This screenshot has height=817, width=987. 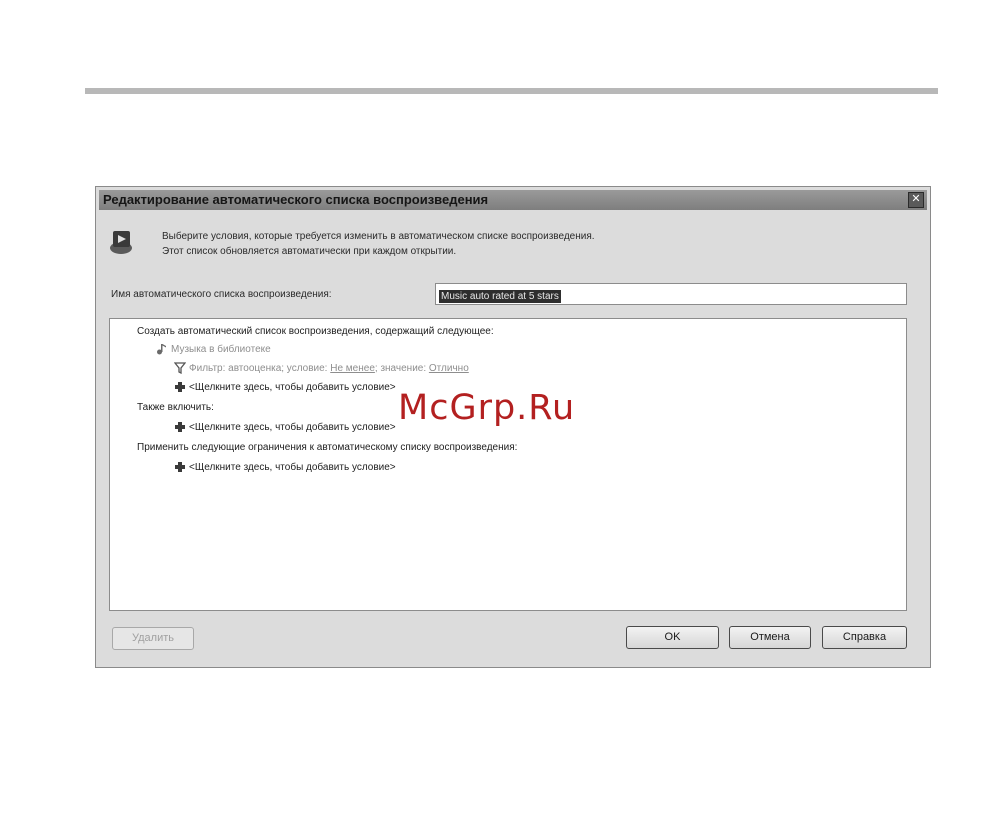 What do you see at coordinates (500, 296) in the screenshot?
I see `playlist-name-value: Music auto rated at 5 stars` at bounding box center [500, 296].